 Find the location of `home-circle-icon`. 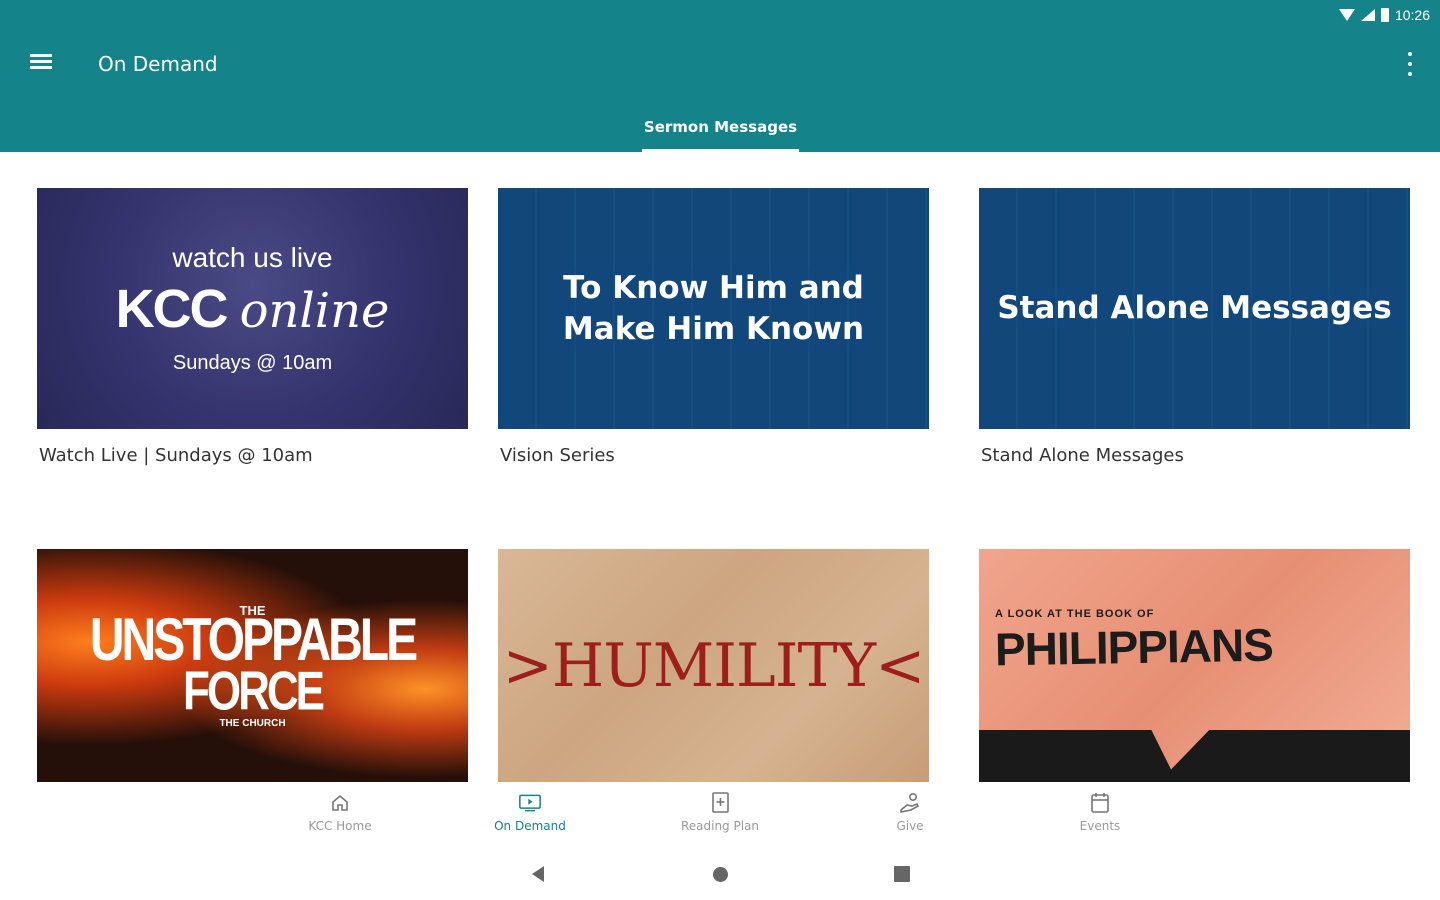

home-circle-icon is located at coordinates (720, 874).